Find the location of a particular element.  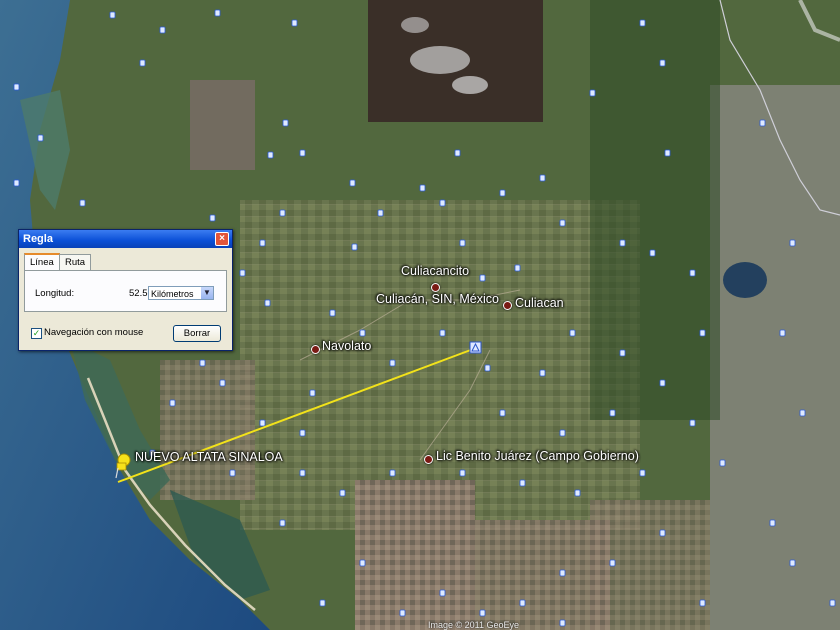

place-marker-navolato is located at coordinates (315, 349).